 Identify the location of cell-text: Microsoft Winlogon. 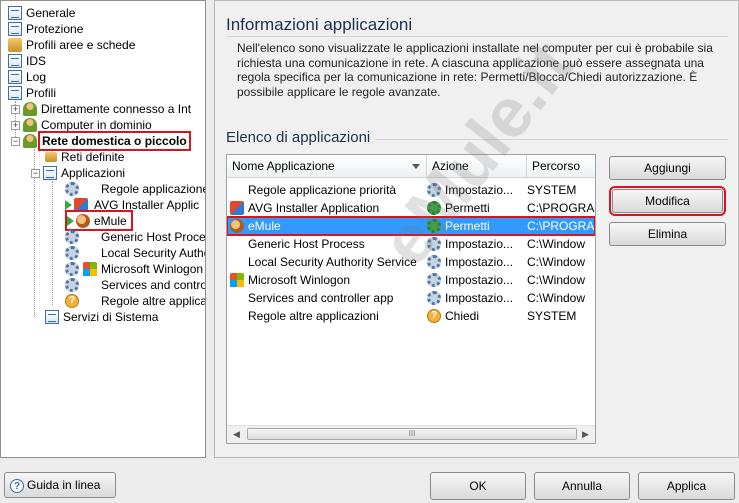
(299, 280).